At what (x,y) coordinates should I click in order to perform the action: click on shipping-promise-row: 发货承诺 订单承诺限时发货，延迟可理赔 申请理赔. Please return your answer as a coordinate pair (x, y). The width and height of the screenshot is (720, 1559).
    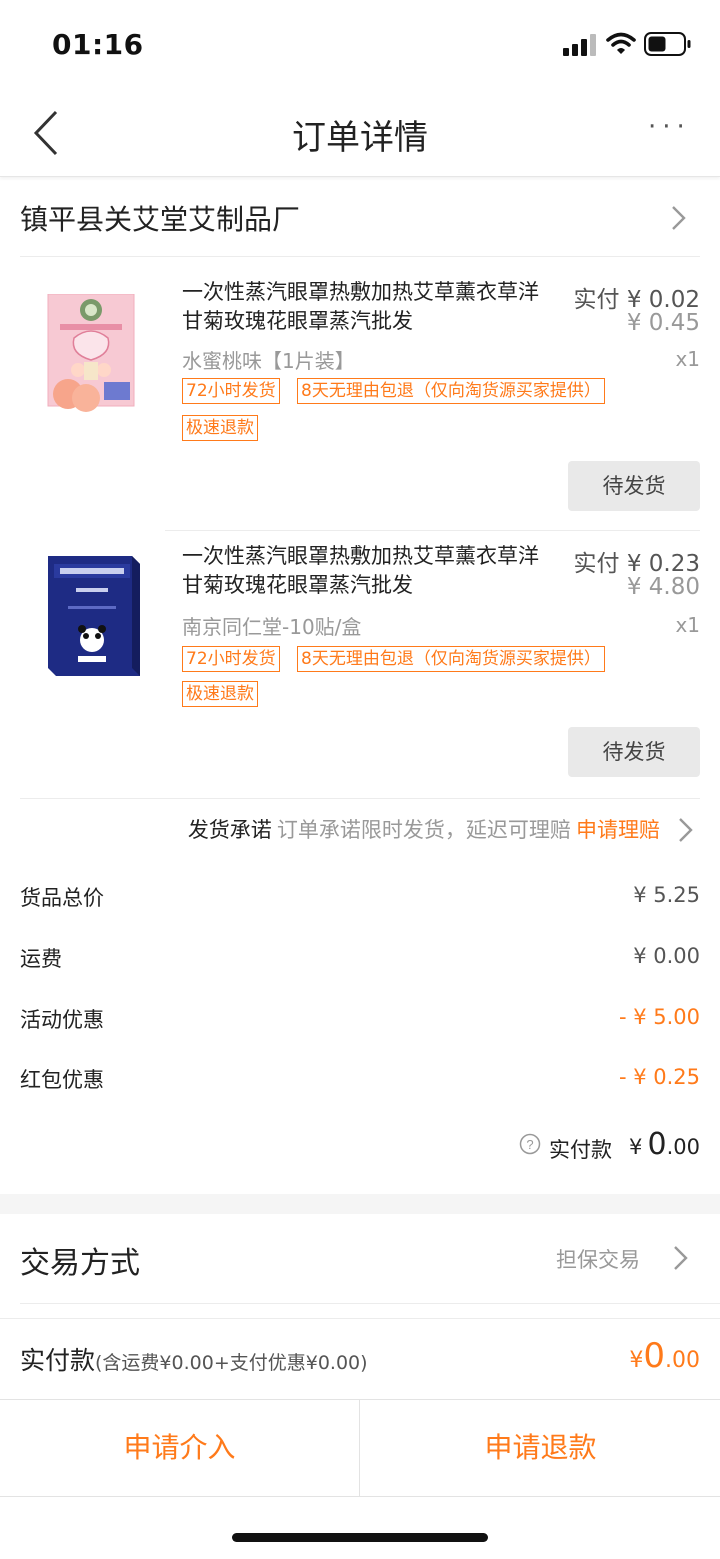
    Looking at the image, I should click on (330, 829).